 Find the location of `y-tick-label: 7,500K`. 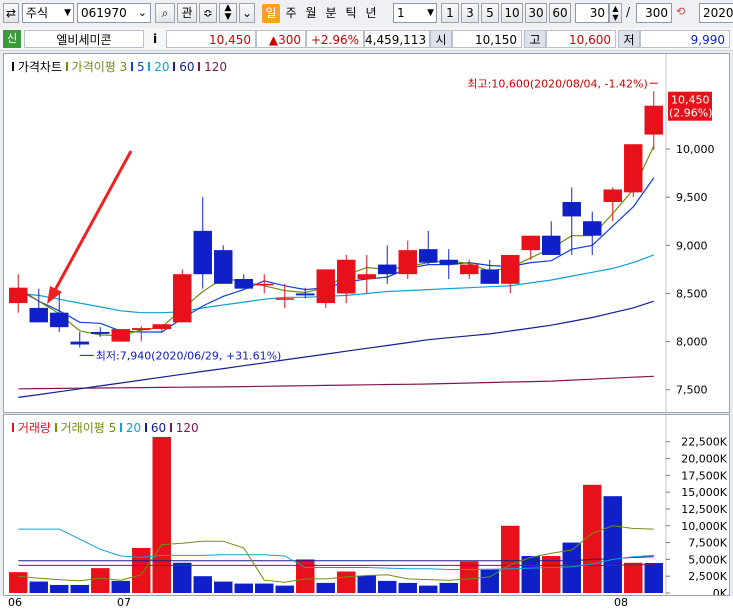

y-tick-label: 7,500K is located at coordinates (707, 543).